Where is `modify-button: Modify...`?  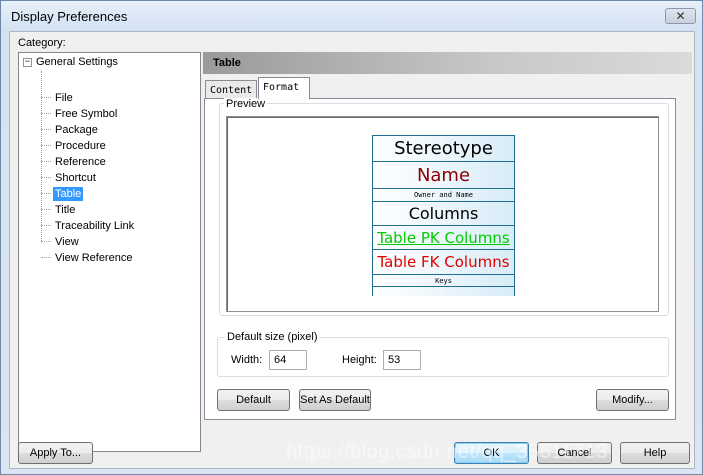
modify-button: Modify... is located at coordinates (632, 400).